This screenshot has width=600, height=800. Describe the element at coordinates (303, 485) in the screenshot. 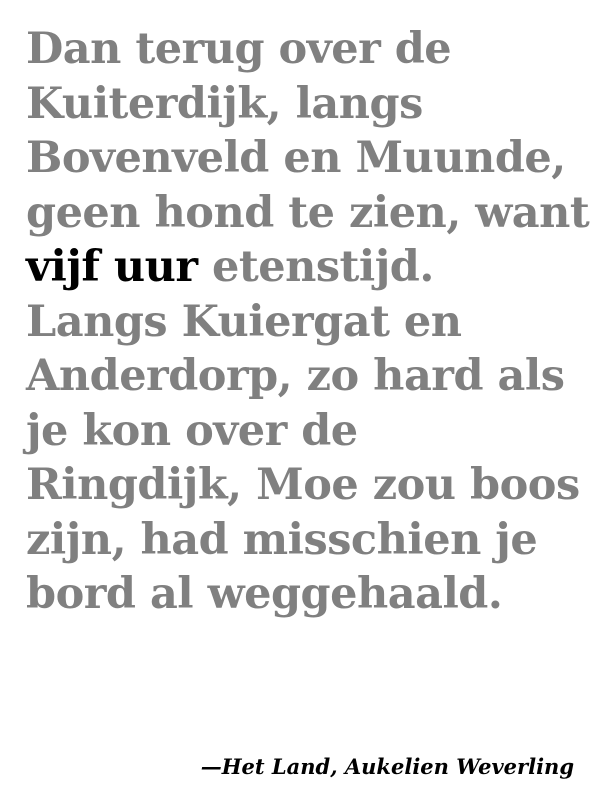

I see `poem-line: Ringdijk, Moe zou boos` at that location.